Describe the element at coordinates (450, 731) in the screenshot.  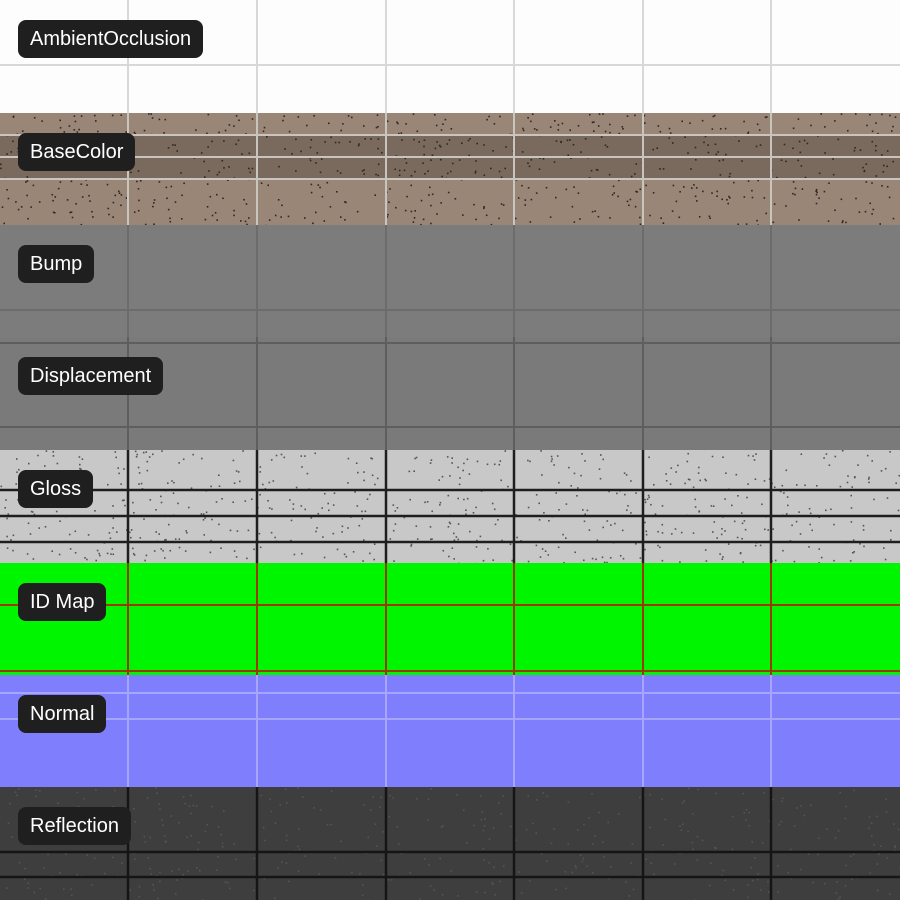
I see `band-normal: Normal` at that location.